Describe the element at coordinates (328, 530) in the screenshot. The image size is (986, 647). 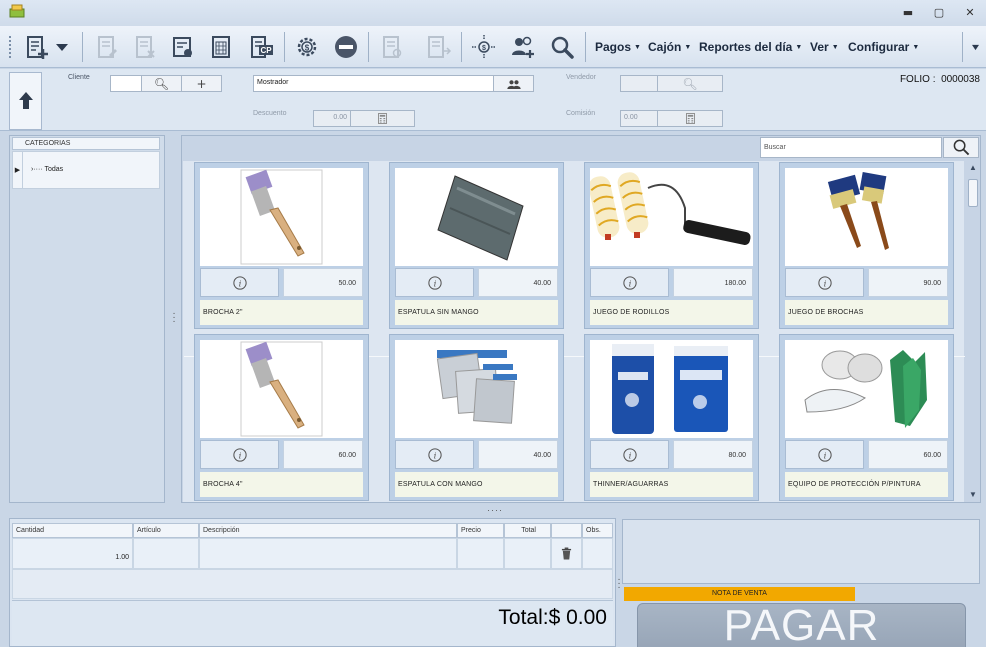
I see `column-header: Descripción` at that location.